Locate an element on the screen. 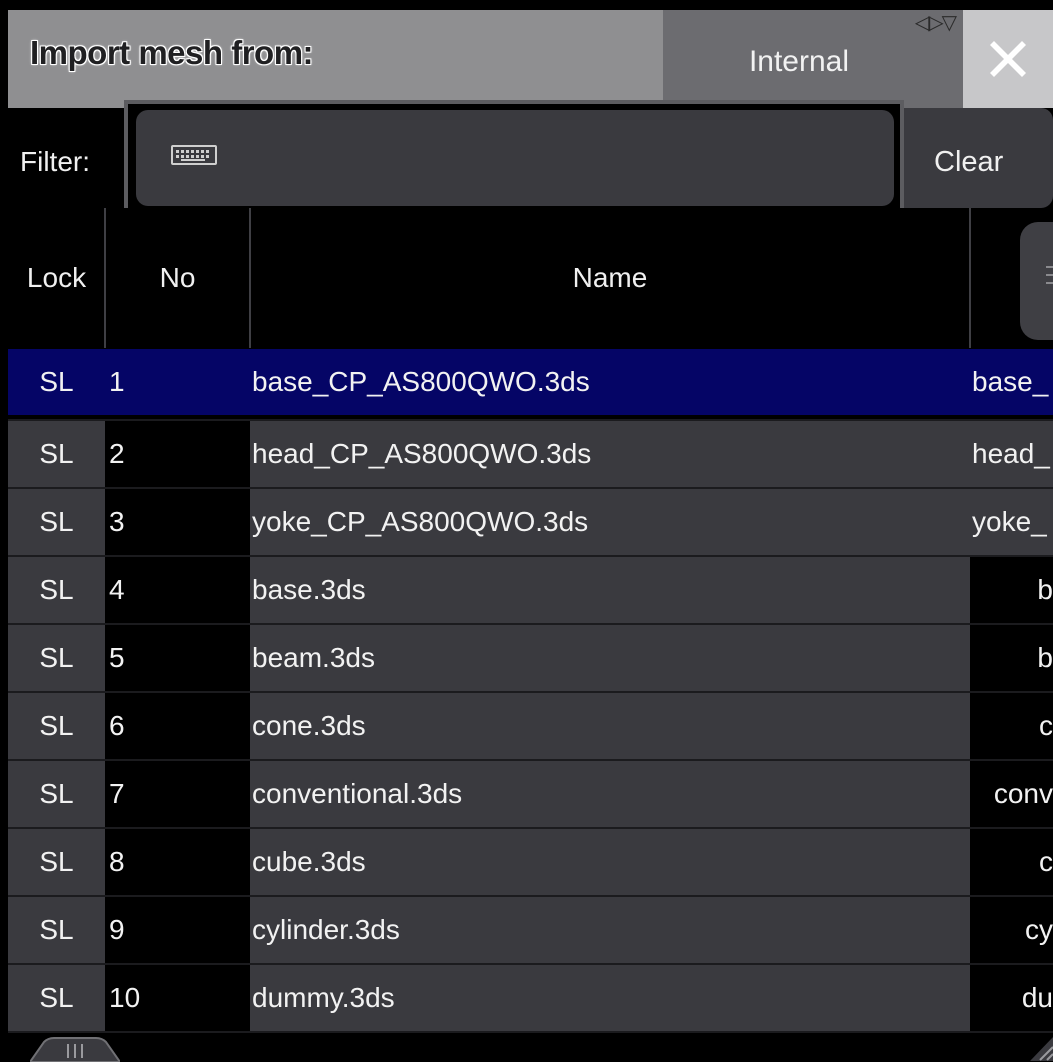 This screenshot has width=1053, height=1062. close-icon is located at coordinates (1008, 59).